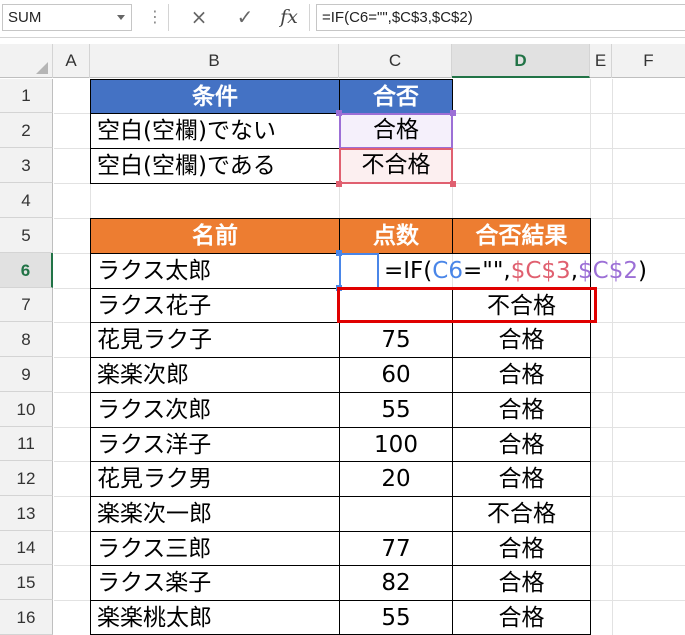 The height and width of the screenshot is (635, 685). I want to click on formula-ref-c3: $C$3, so click(540, 271).